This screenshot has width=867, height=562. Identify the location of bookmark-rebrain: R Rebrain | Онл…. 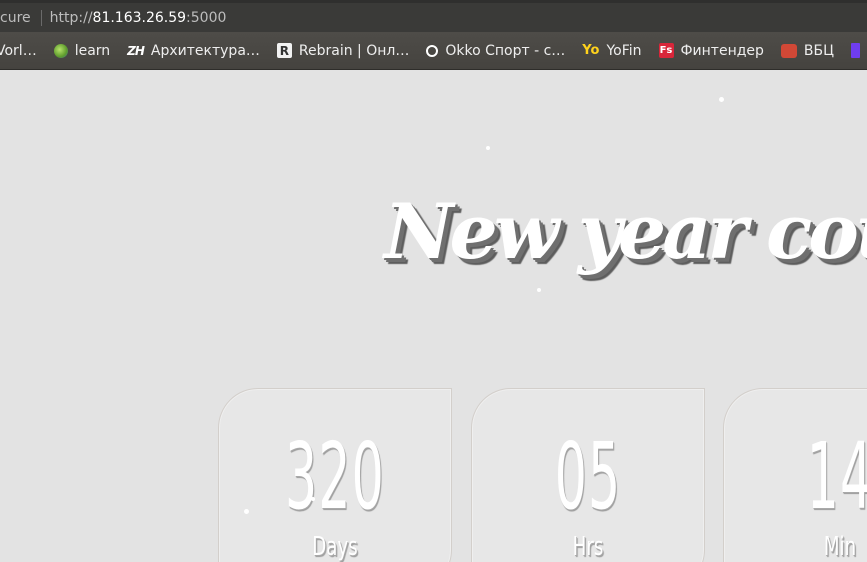
(343, 50).